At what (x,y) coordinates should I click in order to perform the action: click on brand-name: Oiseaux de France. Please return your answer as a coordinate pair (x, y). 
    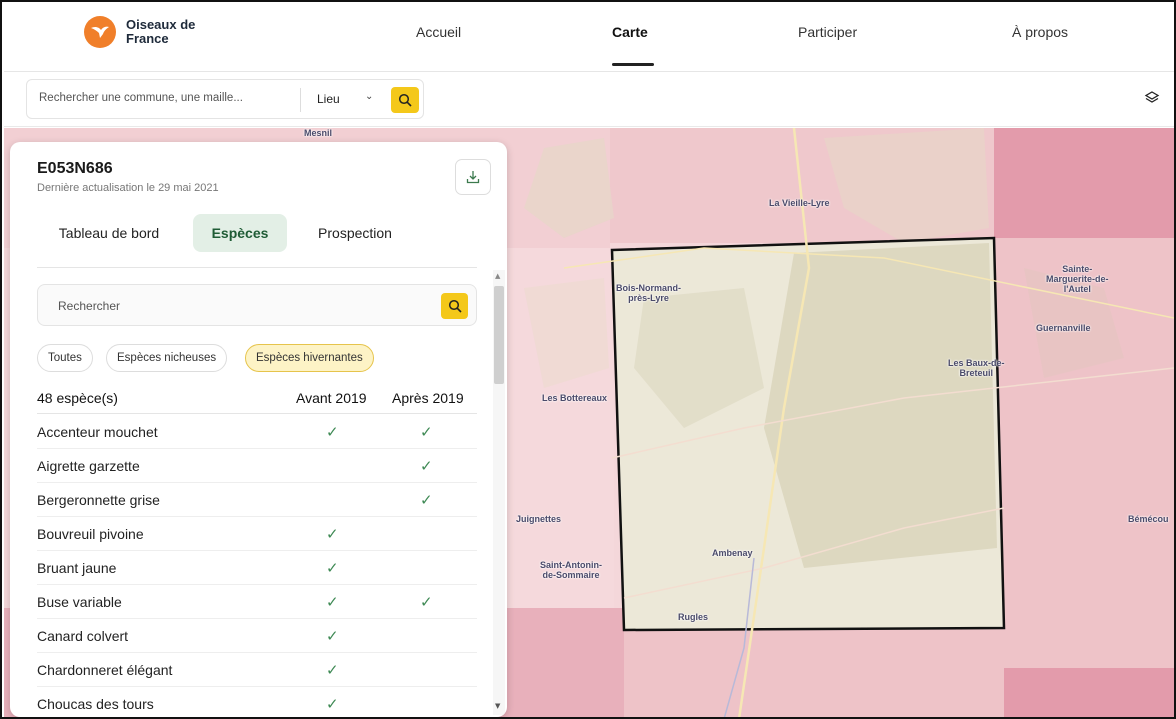
    Looking at the image, I should click on (161, 31).